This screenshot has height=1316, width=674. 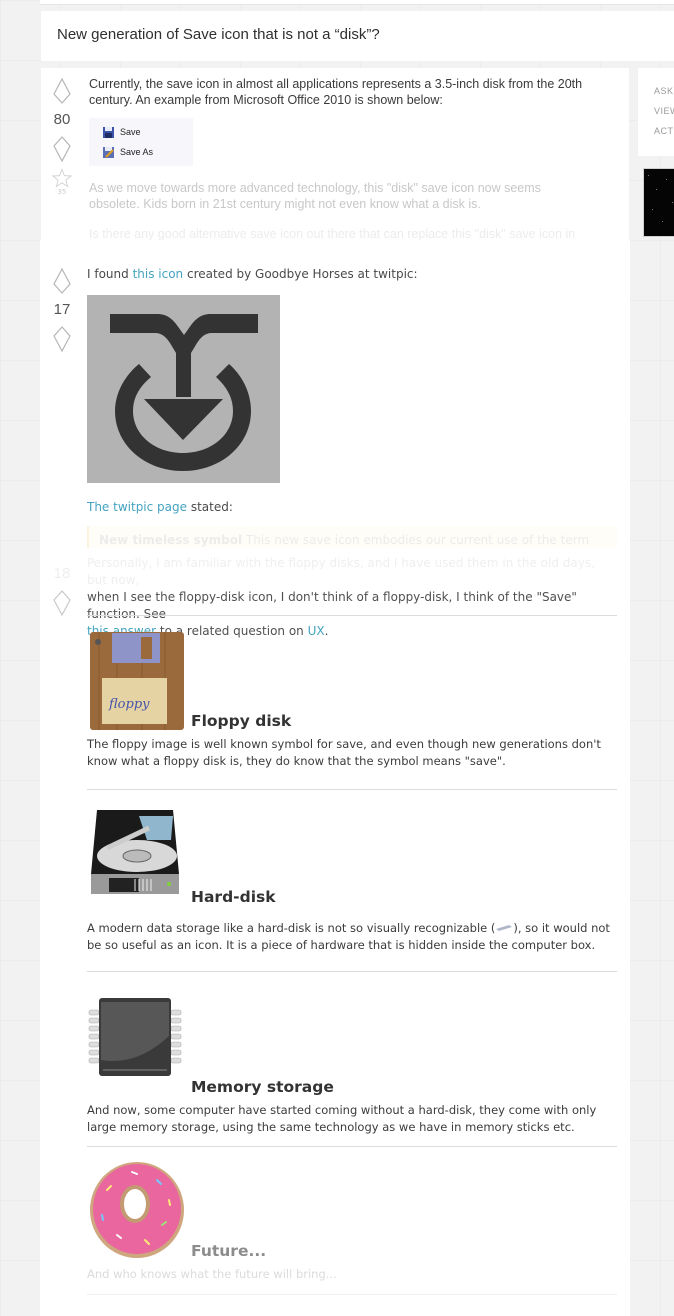 What do you see at coordinates (108, 132) in the screenshot?
I see `floppy-disk-icon` at bounding box center [108, 132].